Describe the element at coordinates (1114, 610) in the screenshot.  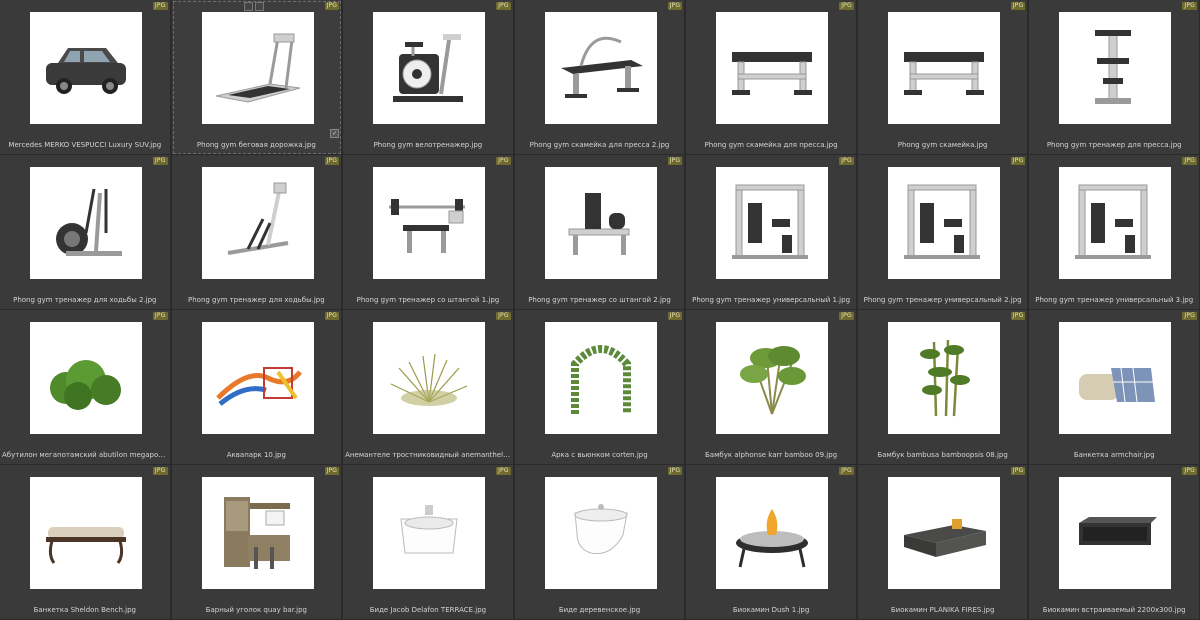
I see `file-name: Биокамин встраиваемый 2200x300.jpg` at that location.